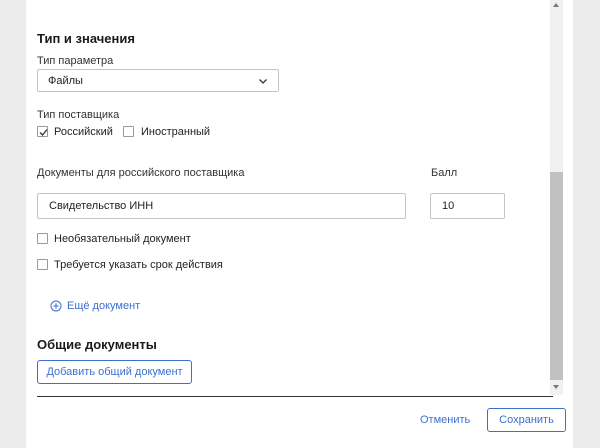 The height and width of the screenshot is (448, 600). I want to click on param-type-value: Файлы, so click(65, 81).